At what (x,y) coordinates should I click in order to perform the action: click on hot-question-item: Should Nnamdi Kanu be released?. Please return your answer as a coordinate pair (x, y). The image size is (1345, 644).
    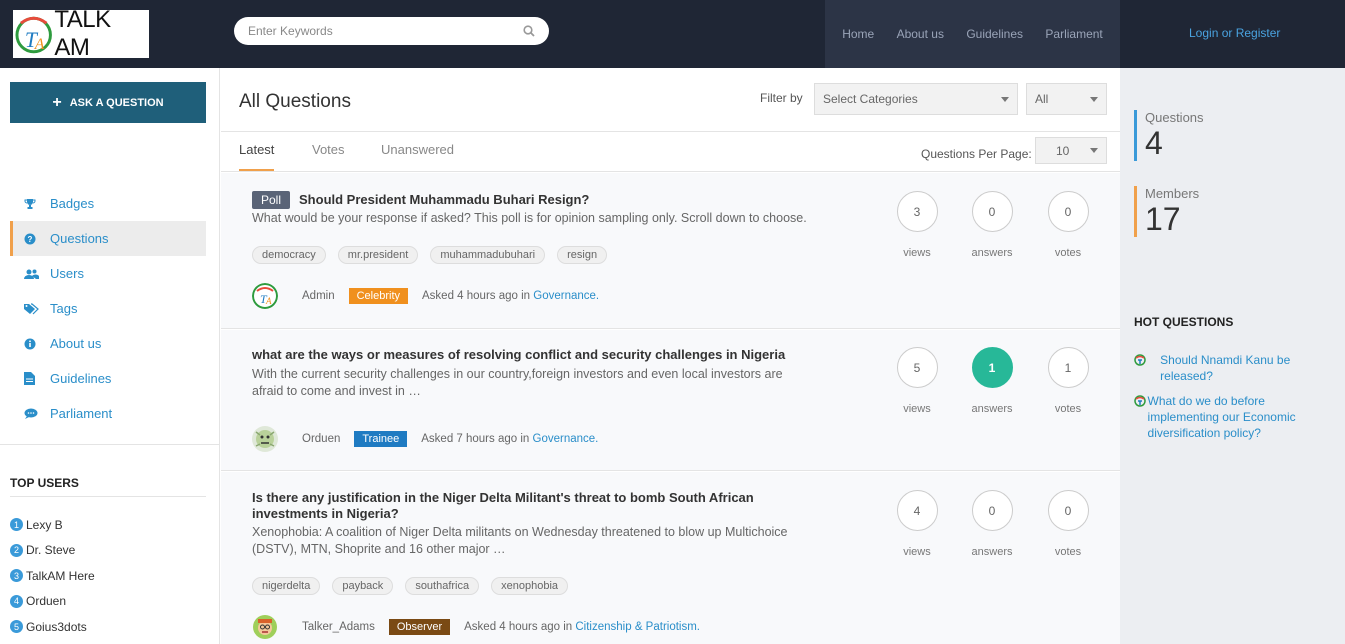
    Looking at the image, I should click on (1234, 368).